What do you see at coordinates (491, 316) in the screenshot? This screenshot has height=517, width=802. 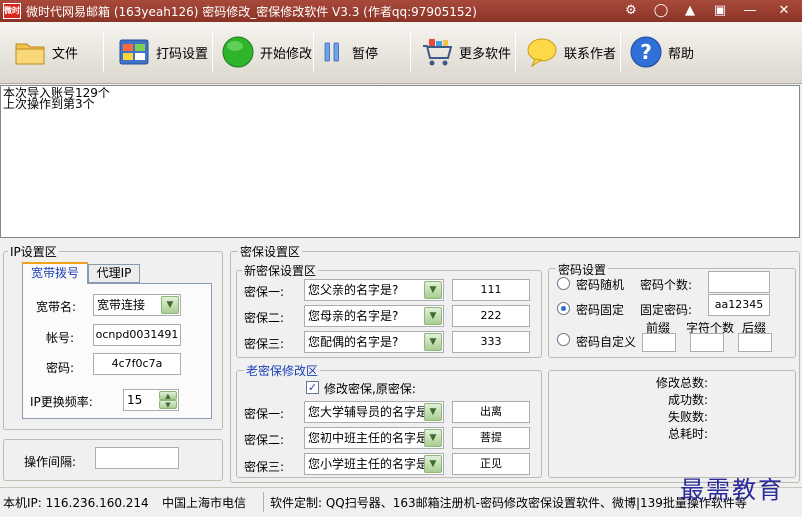 I see `new-a2-input: 222` at bounding box center [491, 316].